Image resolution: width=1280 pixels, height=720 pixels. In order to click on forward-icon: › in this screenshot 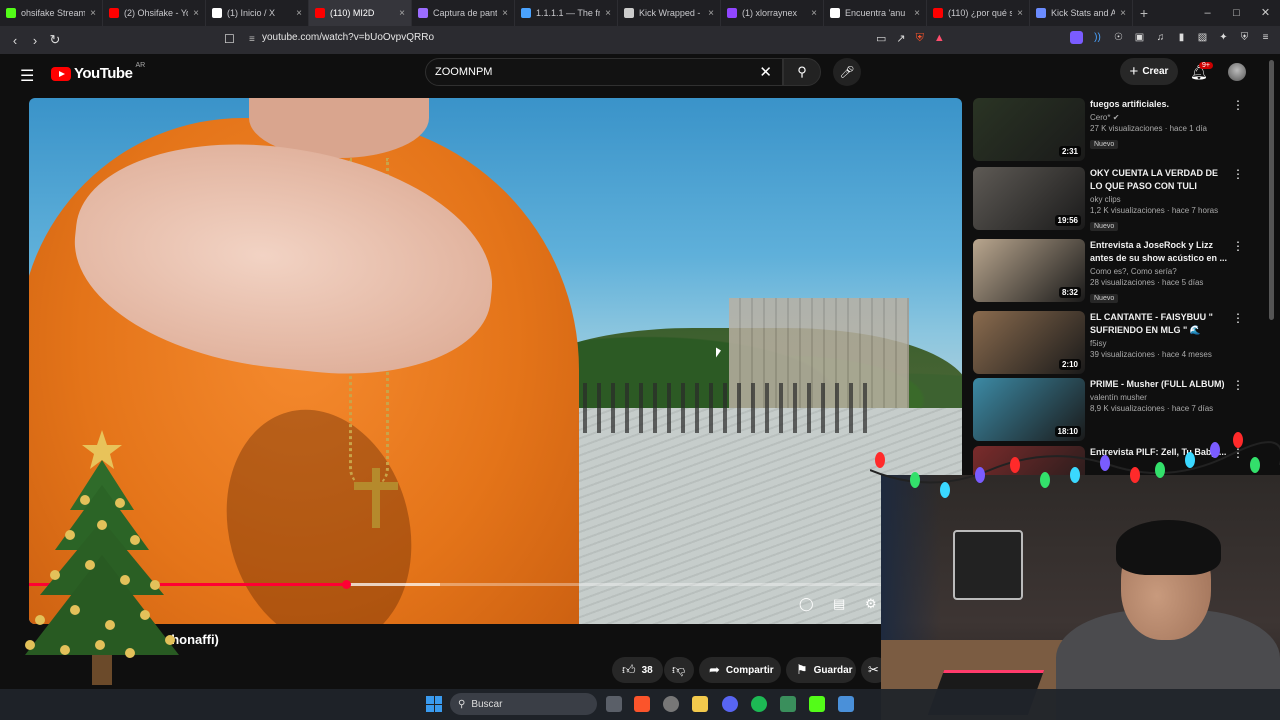, I will do `click(35, 40)`.